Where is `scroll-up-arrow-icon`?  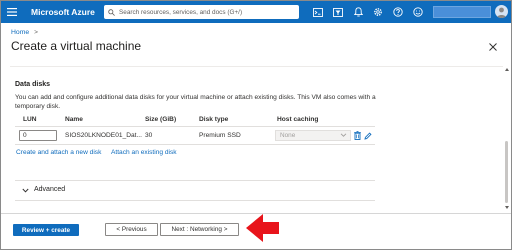
scroll-up-arrow-icon is located at coordinates (507, 69).